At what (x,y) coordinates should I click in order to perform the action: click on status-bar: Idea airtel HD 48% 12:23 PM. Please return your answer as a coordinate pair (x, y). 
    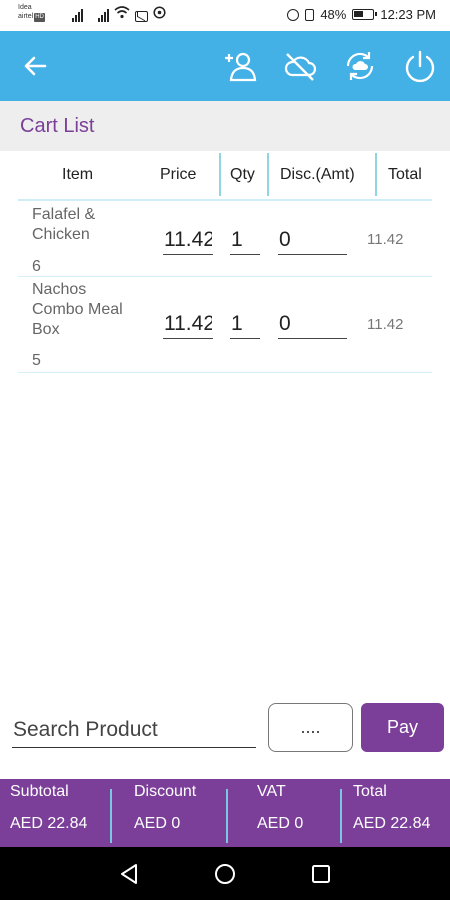
    Looking at the image, I should click on (225, 15).